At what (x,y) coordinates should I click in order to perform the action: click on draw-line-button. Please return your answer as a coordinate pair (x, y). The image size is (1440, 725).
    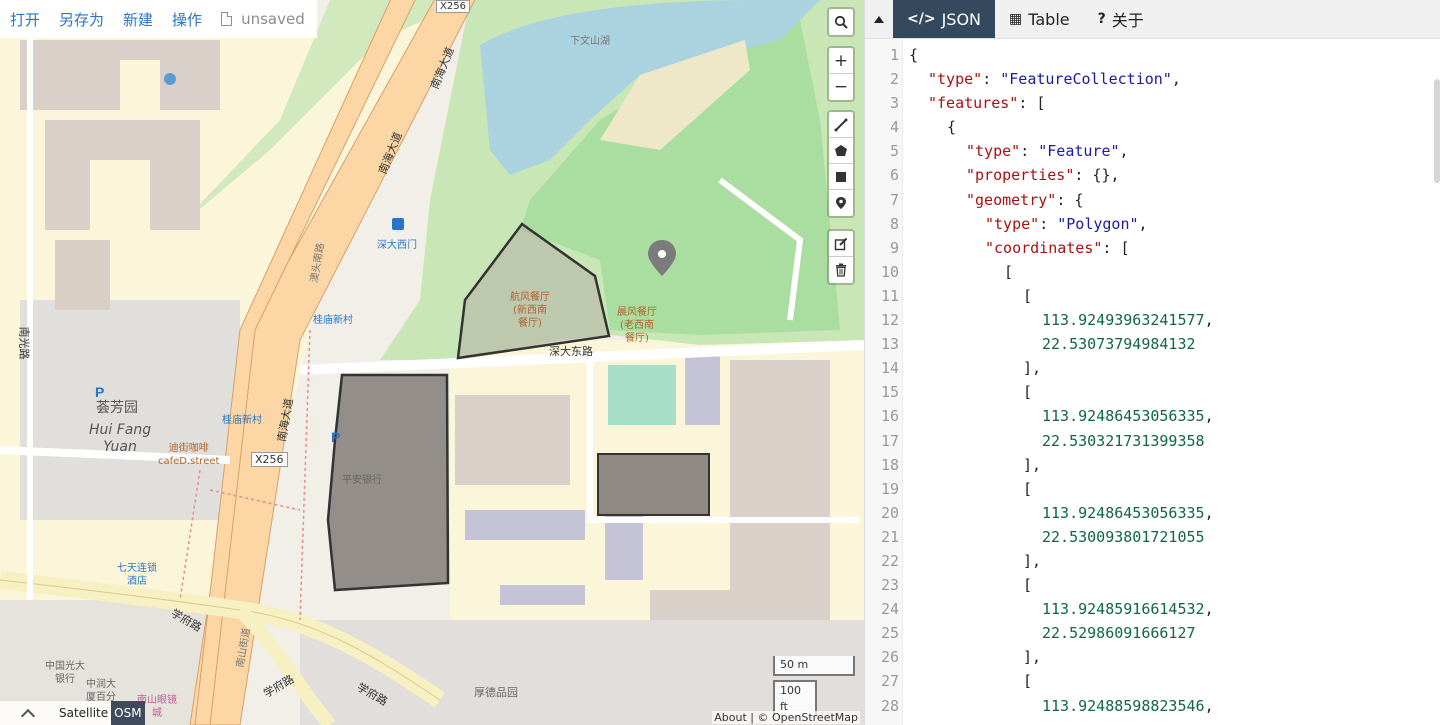
    Looking at the image, I should click on (841, 125).